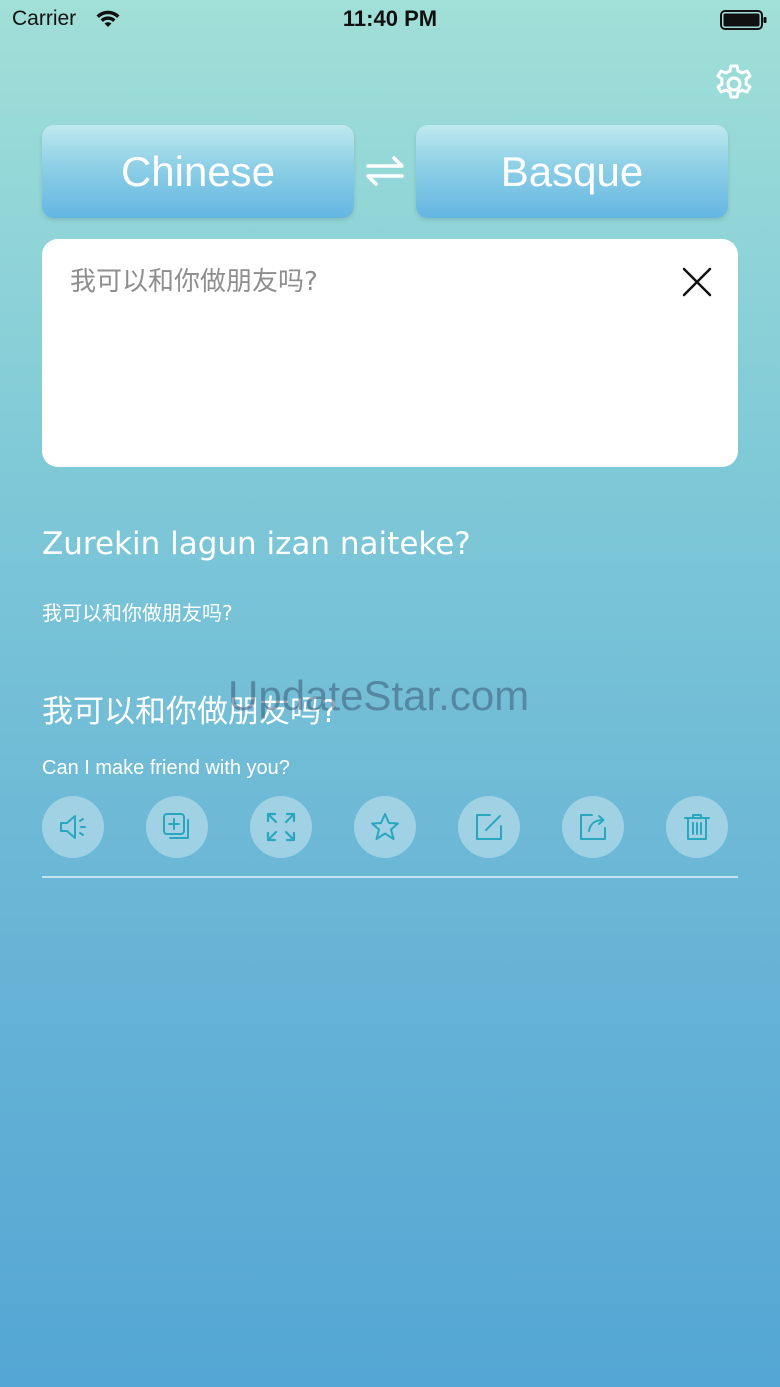 The width and height of the screenshot is (780, 1387). I want to click on edit-icon, so click(489, 827).